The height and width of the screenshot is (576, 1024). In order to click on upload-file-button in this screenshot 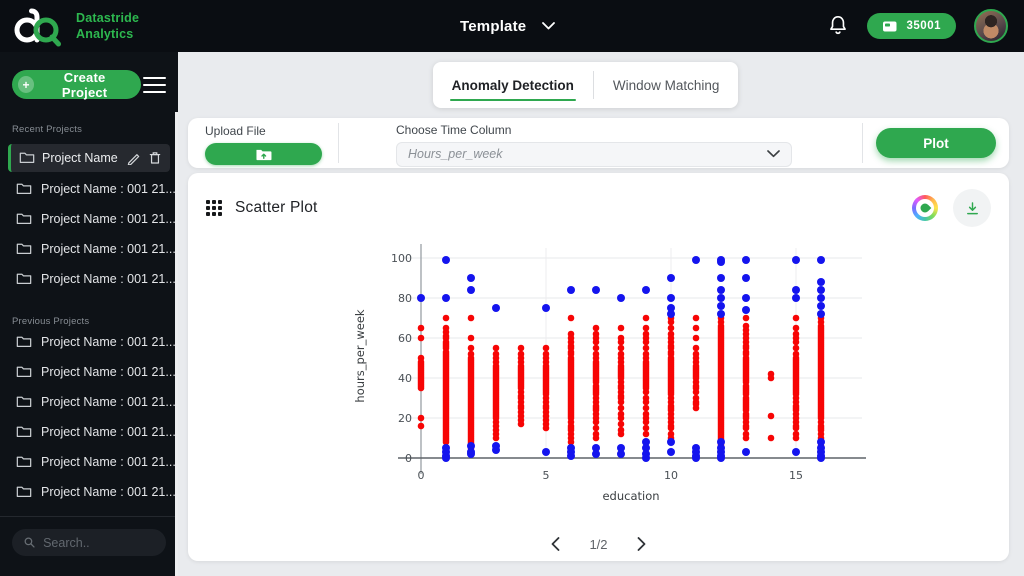, I will do `click(263, 154)`.